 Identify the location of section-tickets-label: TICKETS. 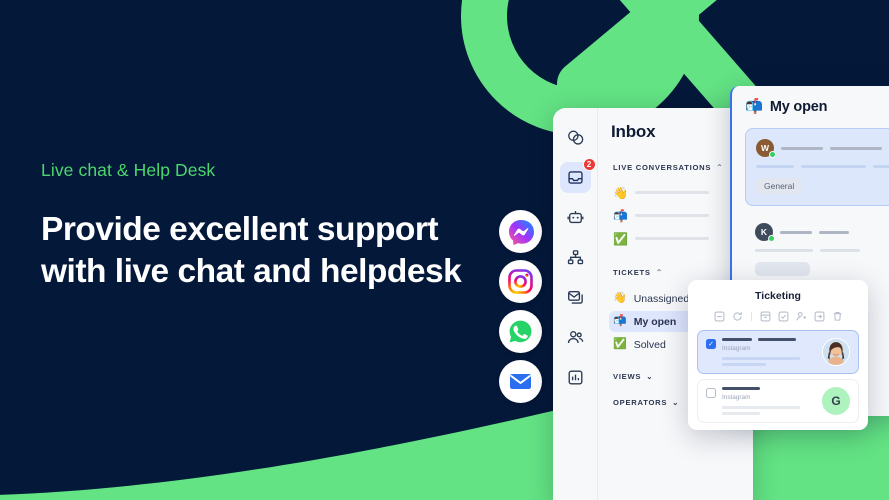
(632, 272).